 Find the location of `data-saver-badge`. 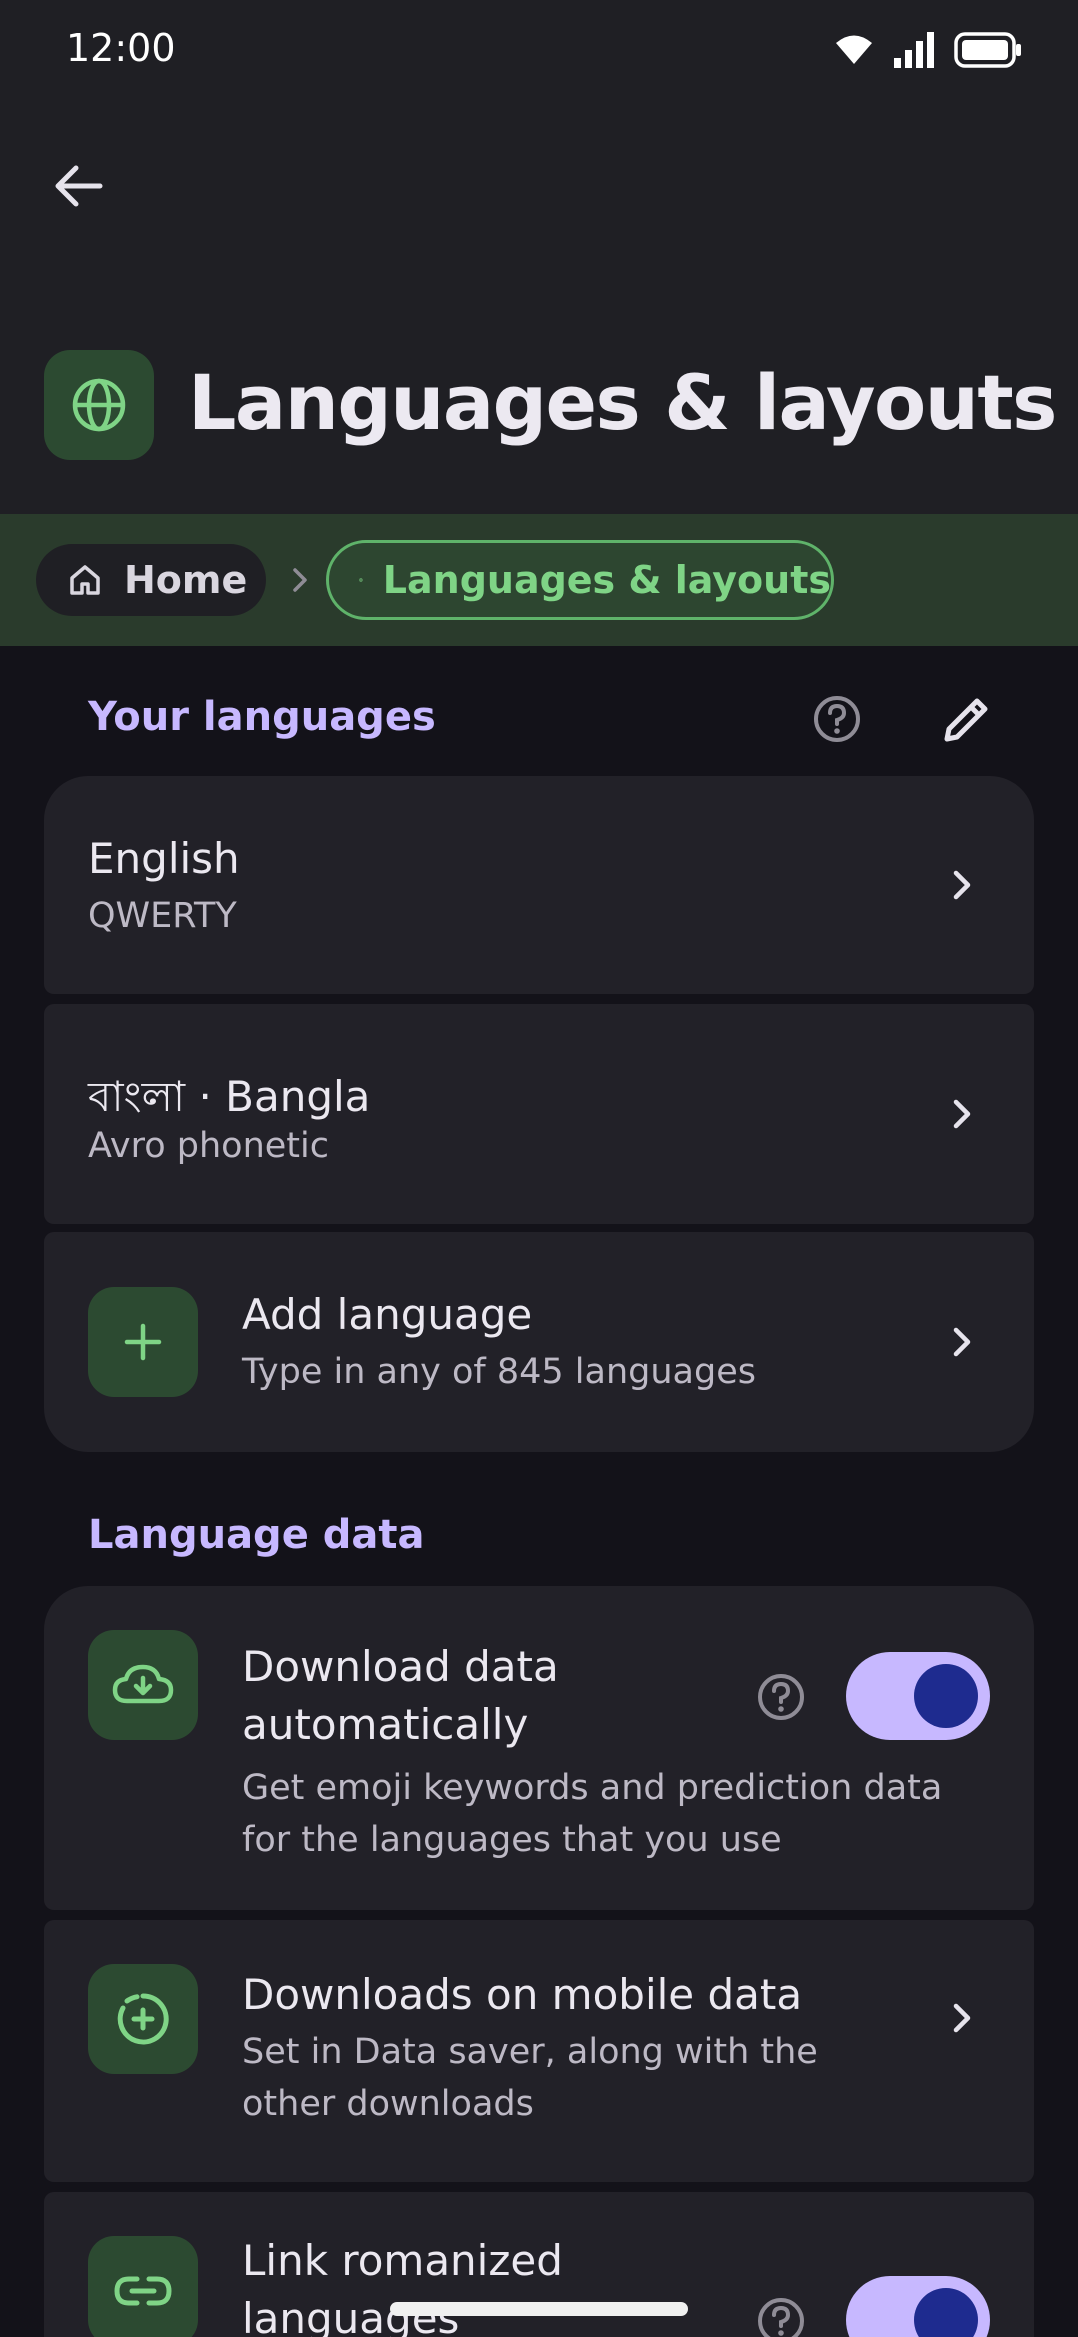

data-saver-badge is located at coordinates (143, 2019).